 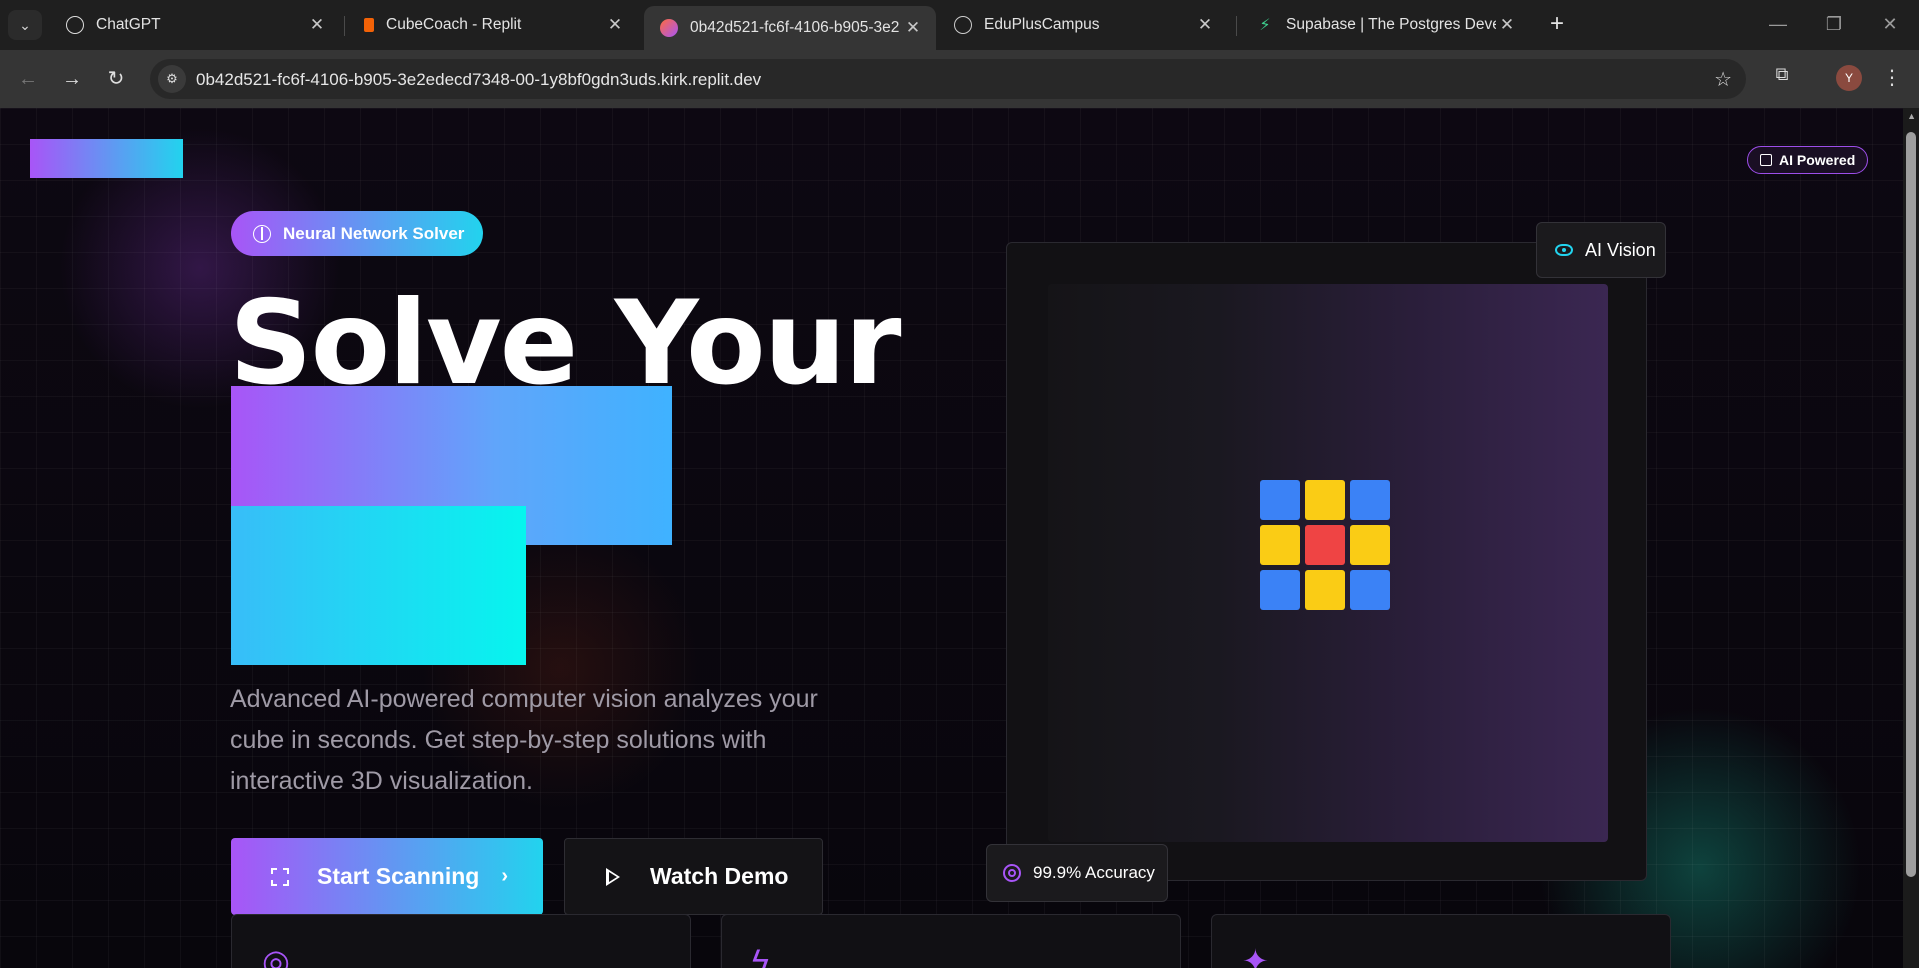 I want to click on camera-icon: ◎, so click(x=276, y=955).